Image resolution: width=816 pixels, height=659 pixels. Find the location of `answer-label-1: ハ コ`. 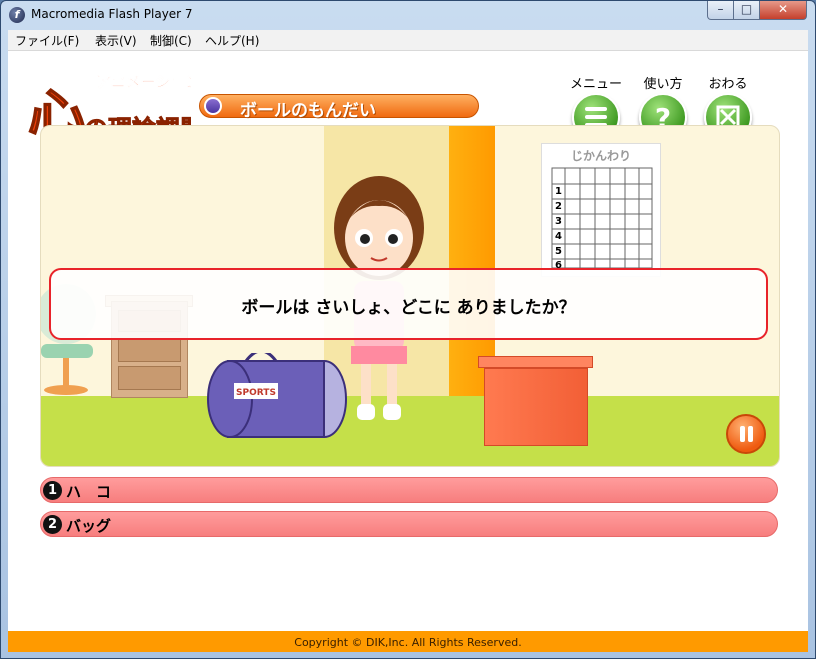

answer-label-1: ハ コ is located at coordinates (89, 492).